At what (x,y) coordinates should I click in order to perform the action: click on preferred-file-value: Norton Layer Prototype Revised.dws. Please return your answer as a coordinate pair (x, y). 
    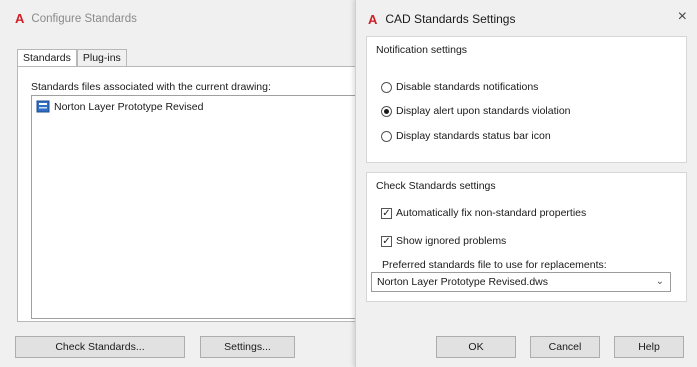
    Looking at the image, I should click on (462, 282).